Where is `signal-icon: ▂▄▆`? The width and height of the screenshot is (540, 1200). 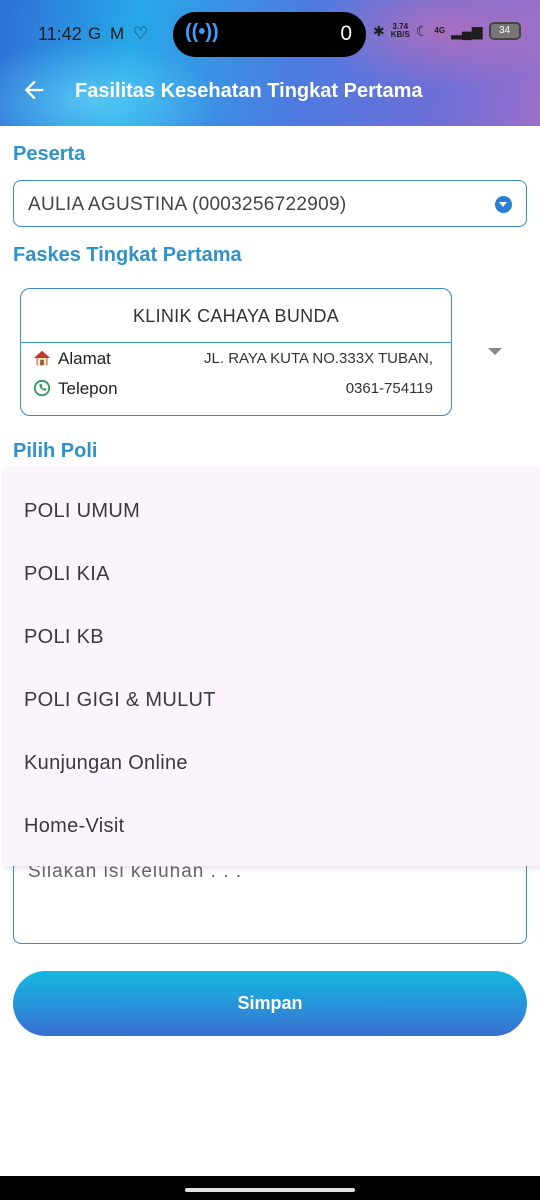
signal-icon: ▂▄▆ is located at coordinates (467, 30).